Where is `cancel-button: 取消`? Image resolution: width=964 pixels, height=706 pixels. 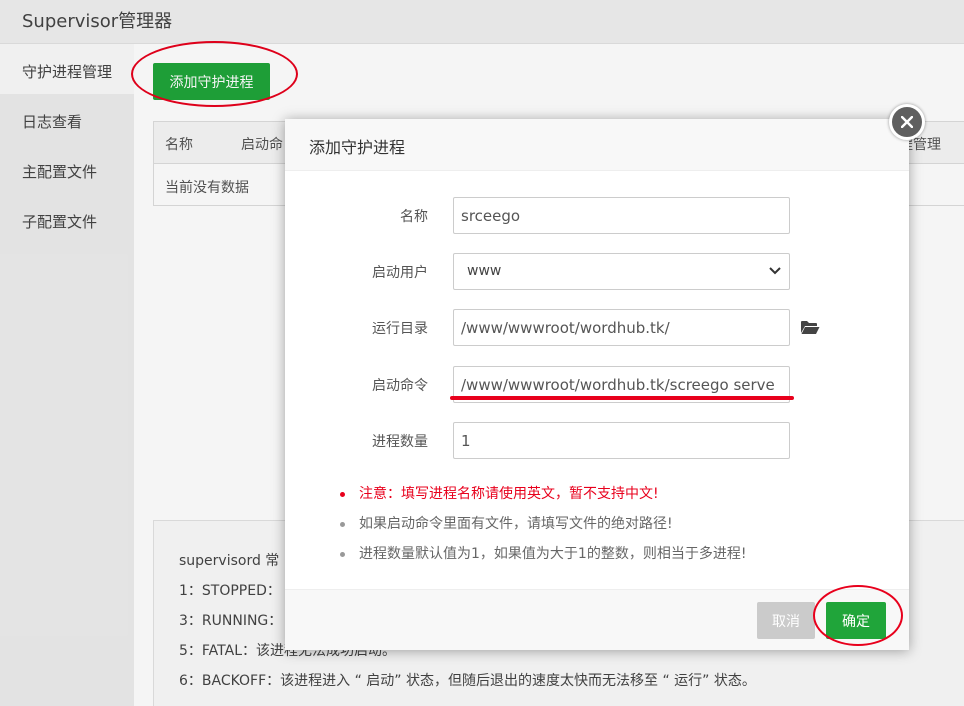 cancel-button: 取消 is located at coordinates (786, 620).